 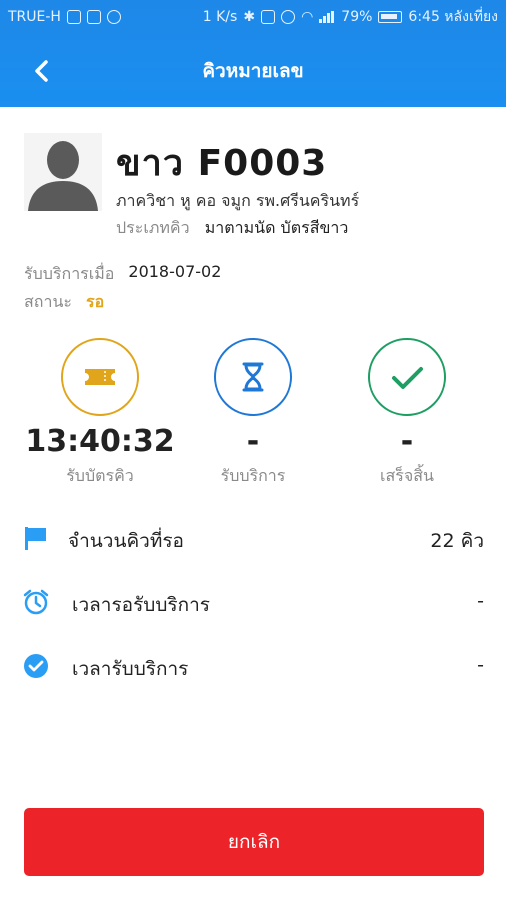 What do you see at coordinates (113, 17) in the screenshot?
I see `messenger-icon` at bounding box center [113, 17].